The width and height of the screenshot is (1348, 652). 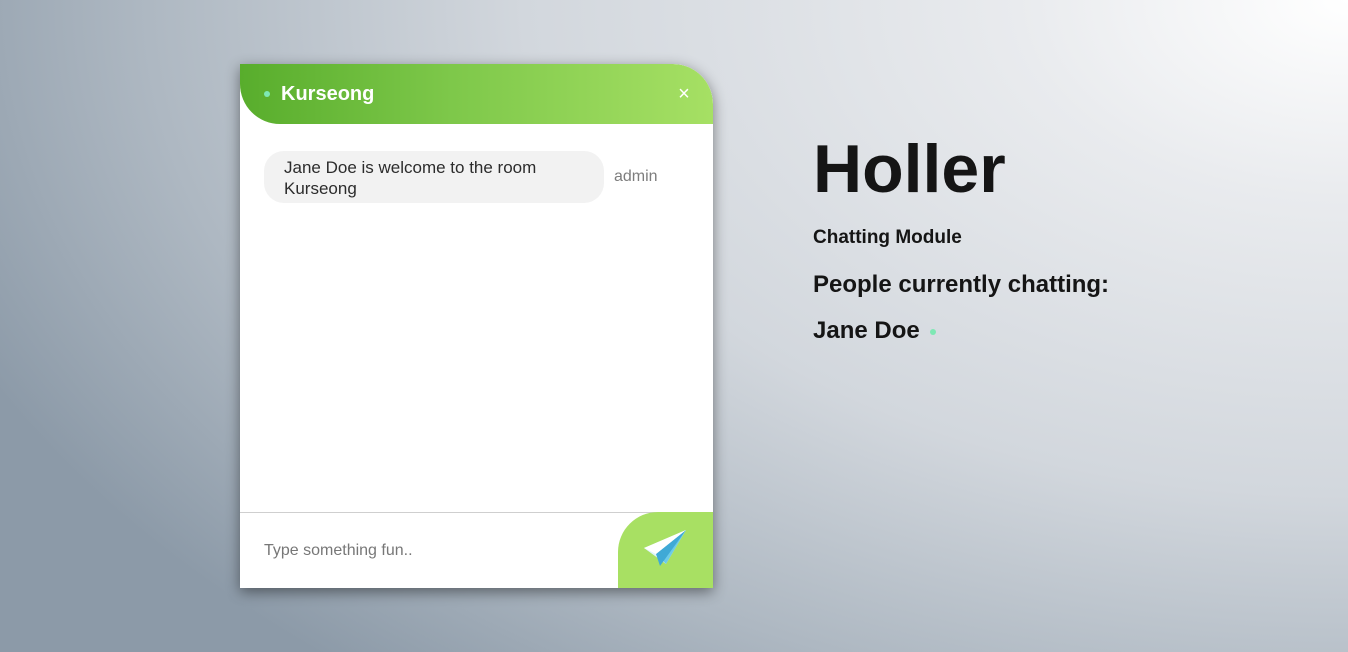 I want to click on message-sender: admin, so click(x=636, y=176).